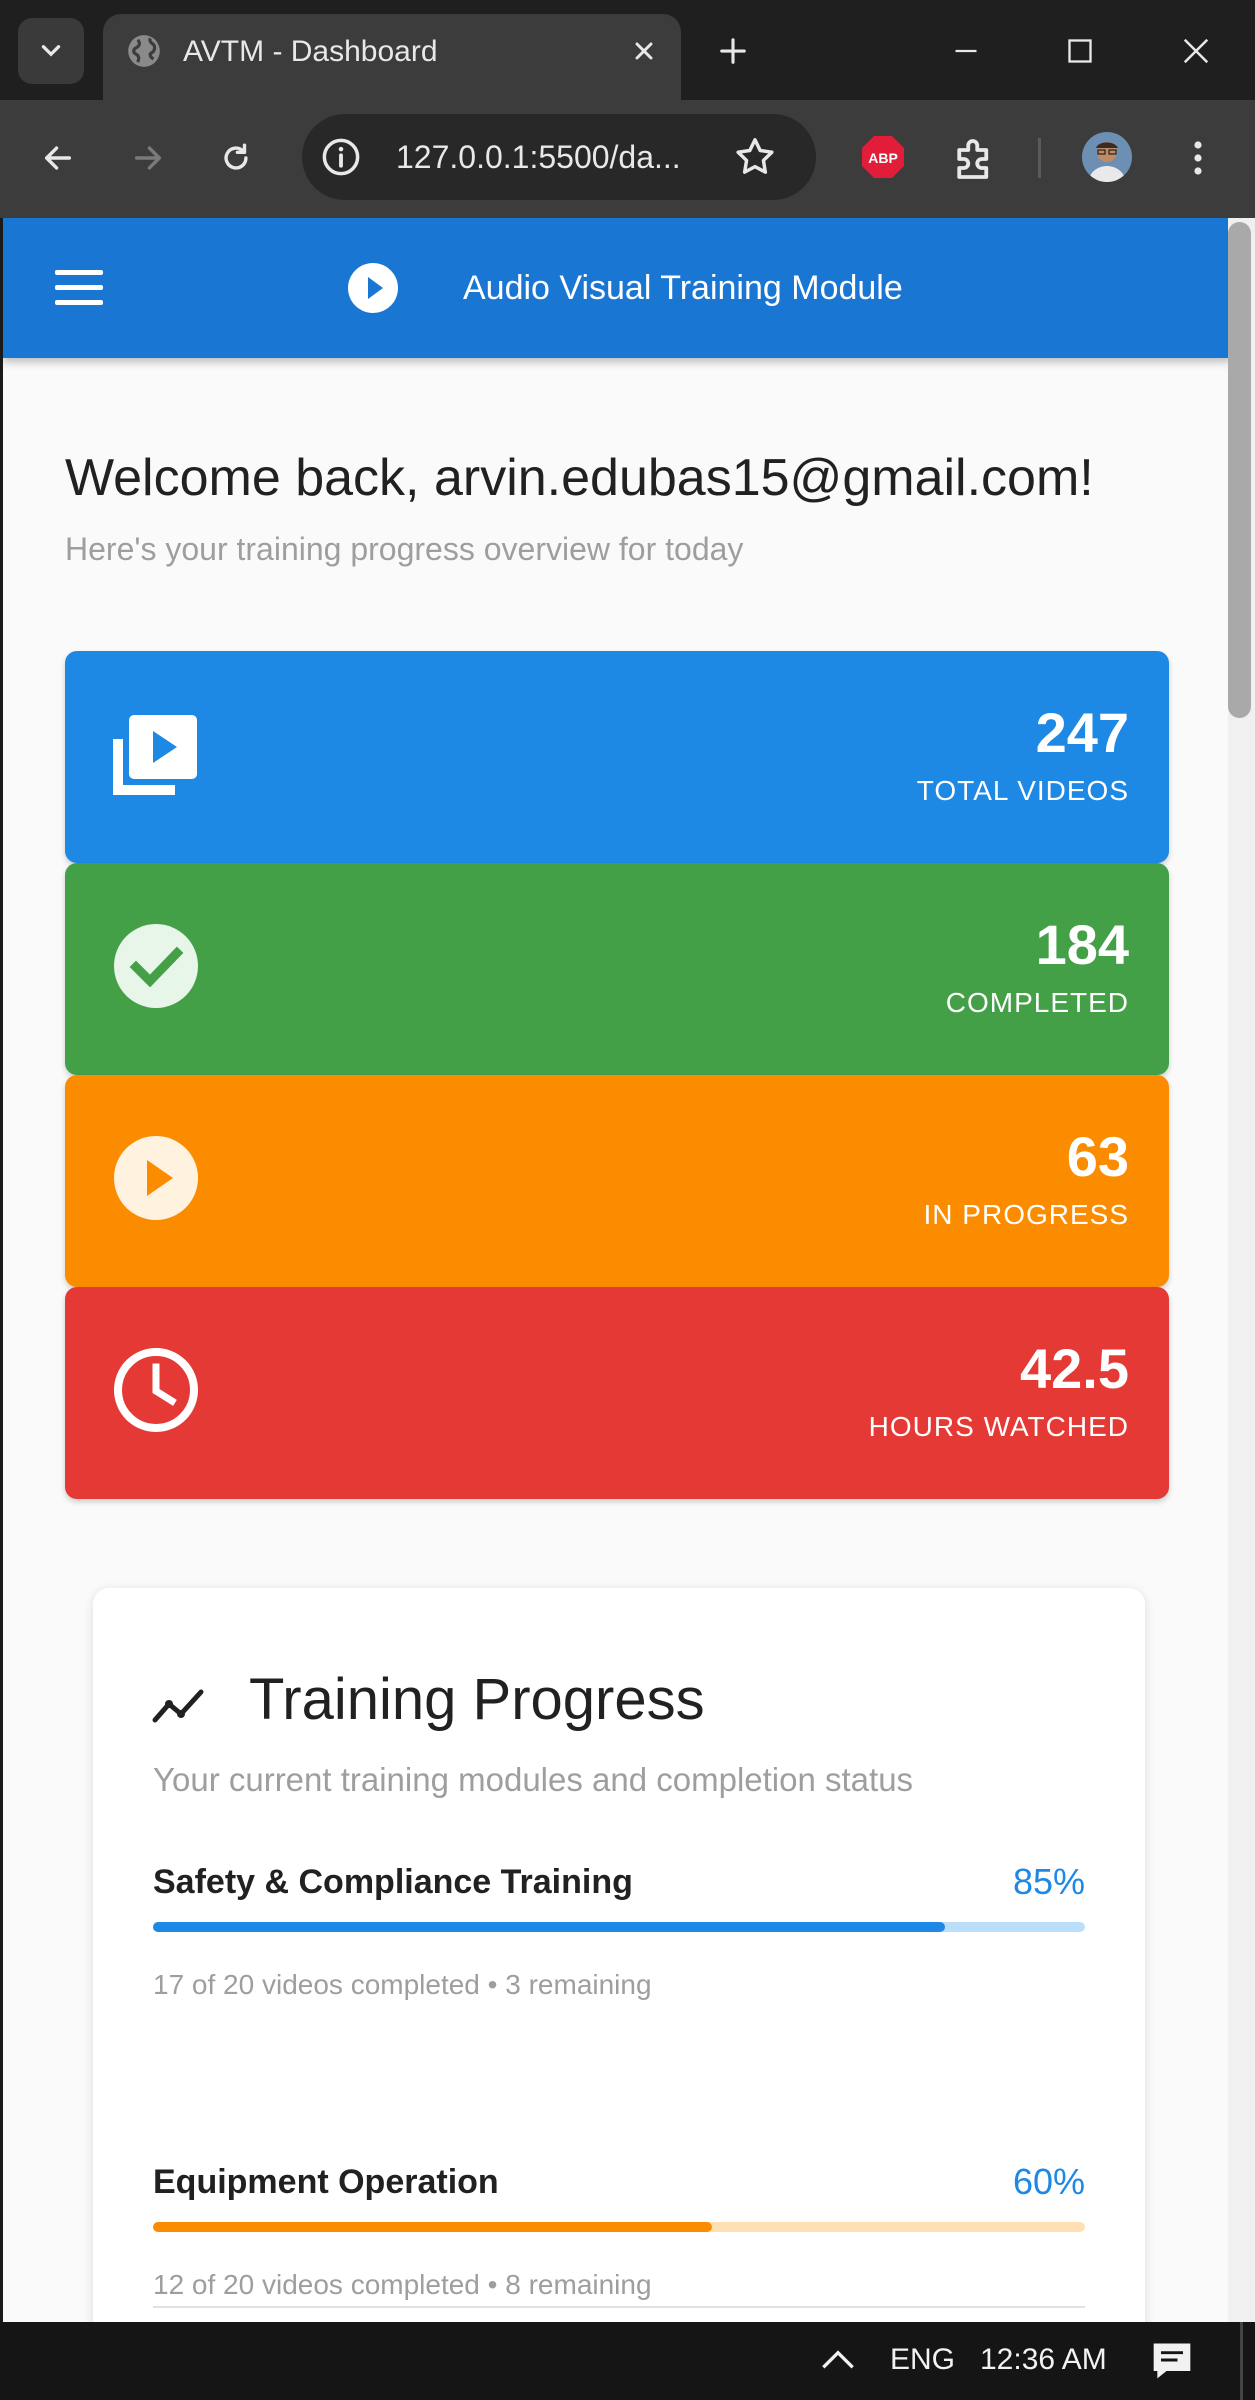 The width and height of the screenshot is (1255, 2400). Describe the element at coordinates (1037, 1002) in the screenshot. I see `stat-label: COMPLETED` at that location.